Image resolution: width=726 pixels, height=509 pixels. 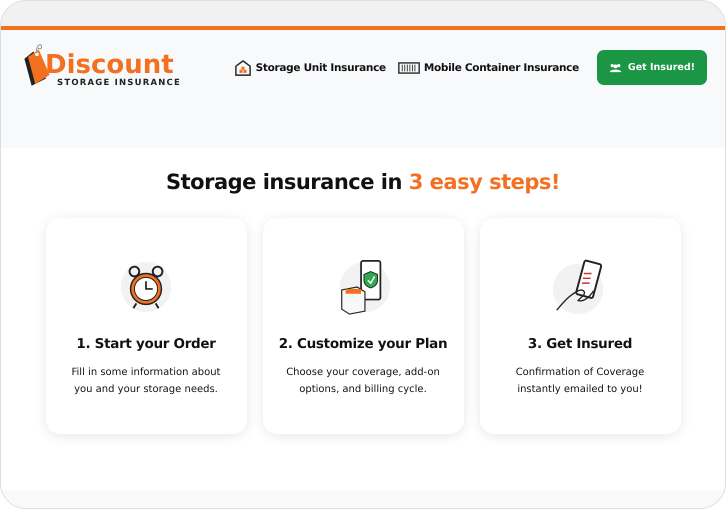 What do you see at coordinates (243, 68) in the screenshot?
I see `warehouse-icon` at bounding box center [243, 68].